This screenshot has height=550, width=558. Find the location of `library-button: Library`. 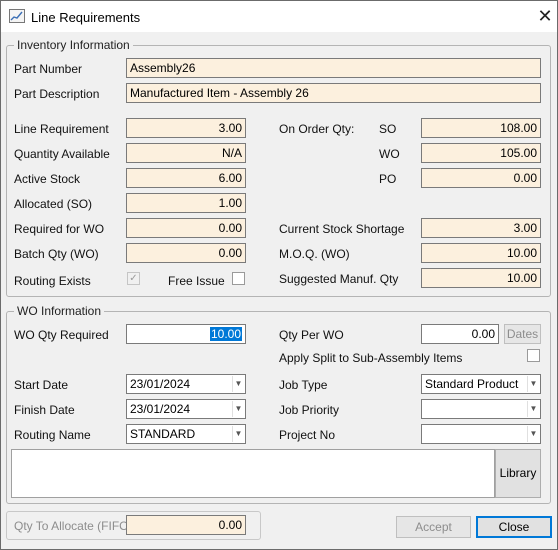

library-button: Library is located at coordinates (518, 473).